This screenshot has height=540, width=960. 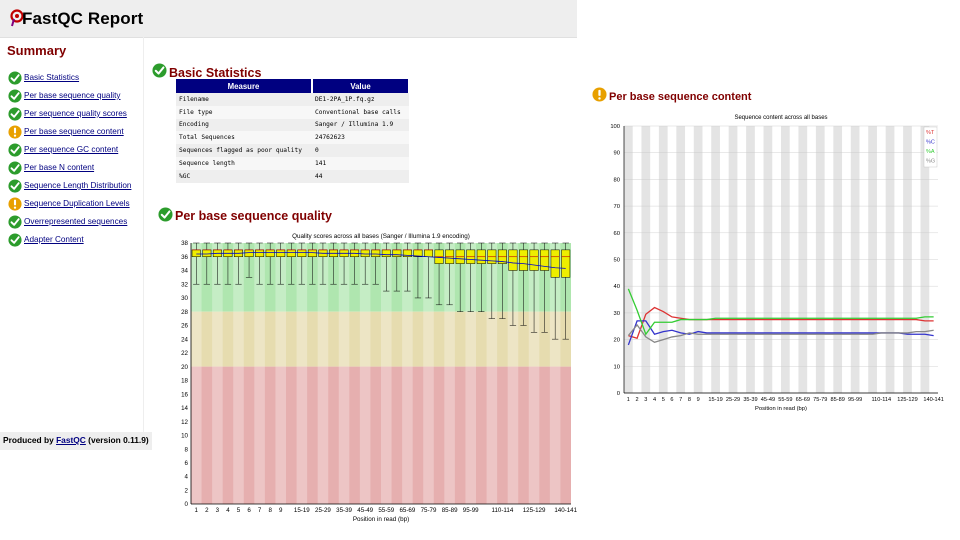 What do you see at coordinates (59, 167) in the screenshot?
I see `summary-link: Per base N content` at bounding box center [59, 167].